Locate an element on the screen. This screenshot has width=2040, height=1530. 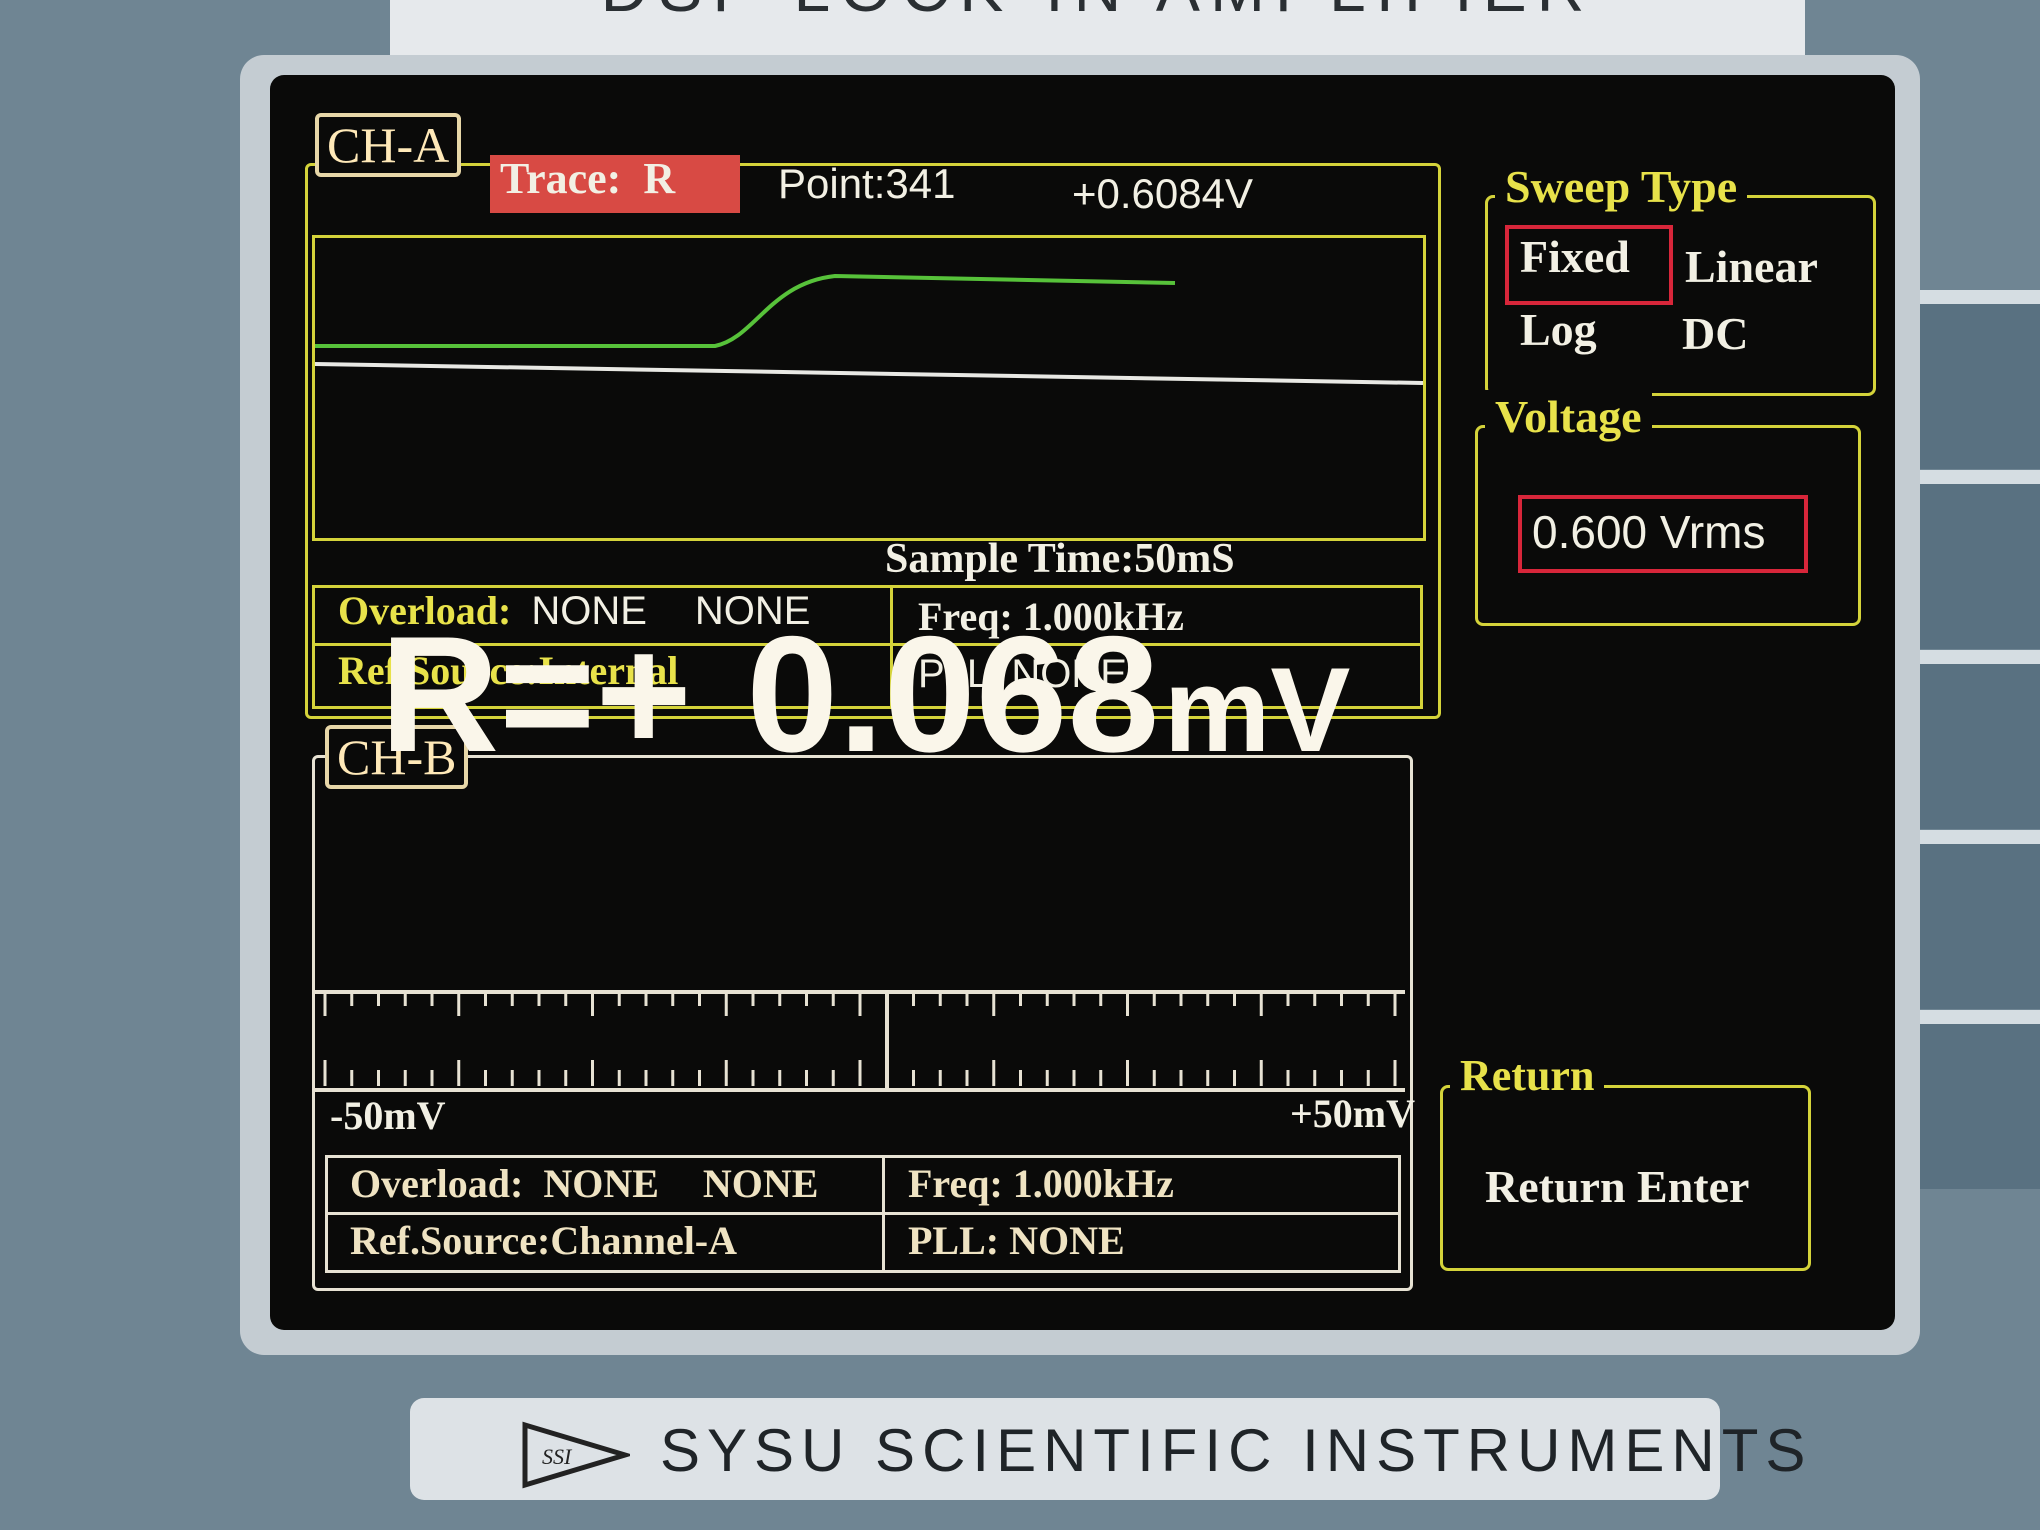
ch-b-overload-label: Overload: is located at coordinates (437, 1183).